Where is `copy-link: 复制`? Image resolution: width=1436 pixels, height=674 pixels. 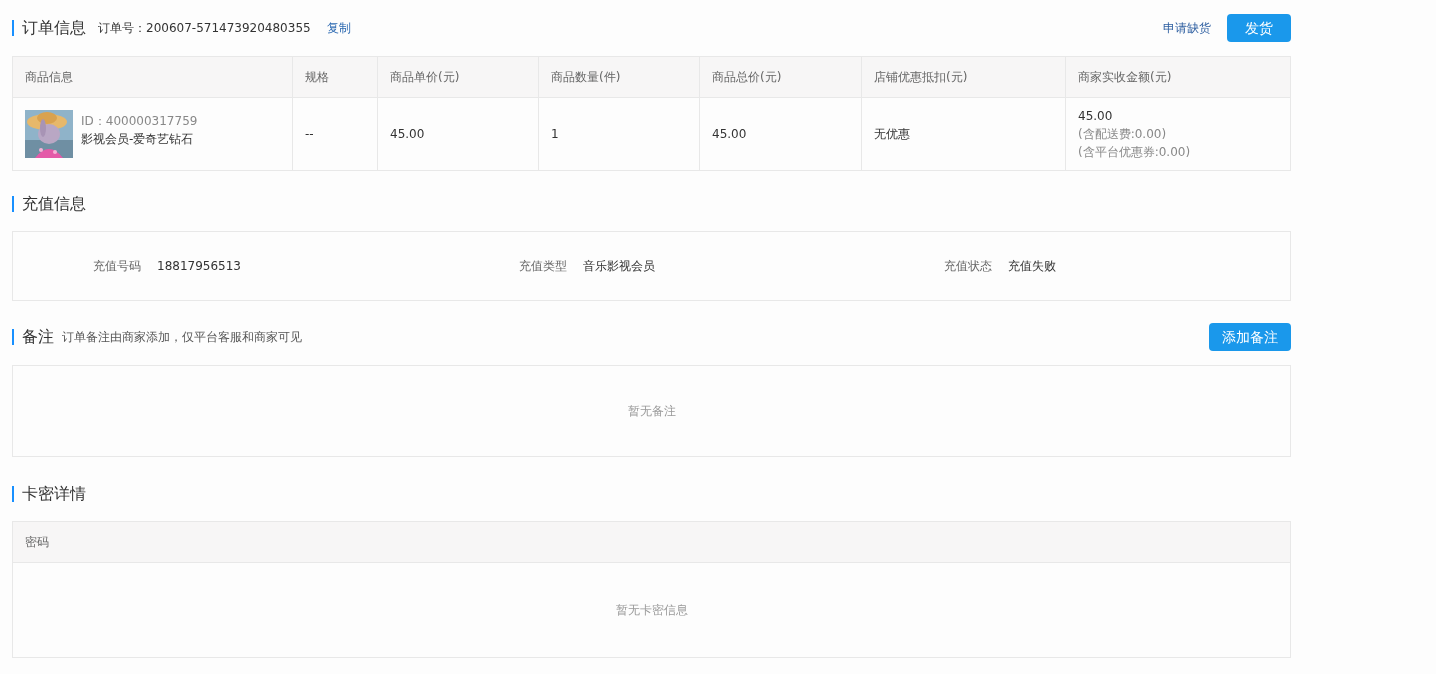 copy-link: 复制 is located at coordinates (338, 28).